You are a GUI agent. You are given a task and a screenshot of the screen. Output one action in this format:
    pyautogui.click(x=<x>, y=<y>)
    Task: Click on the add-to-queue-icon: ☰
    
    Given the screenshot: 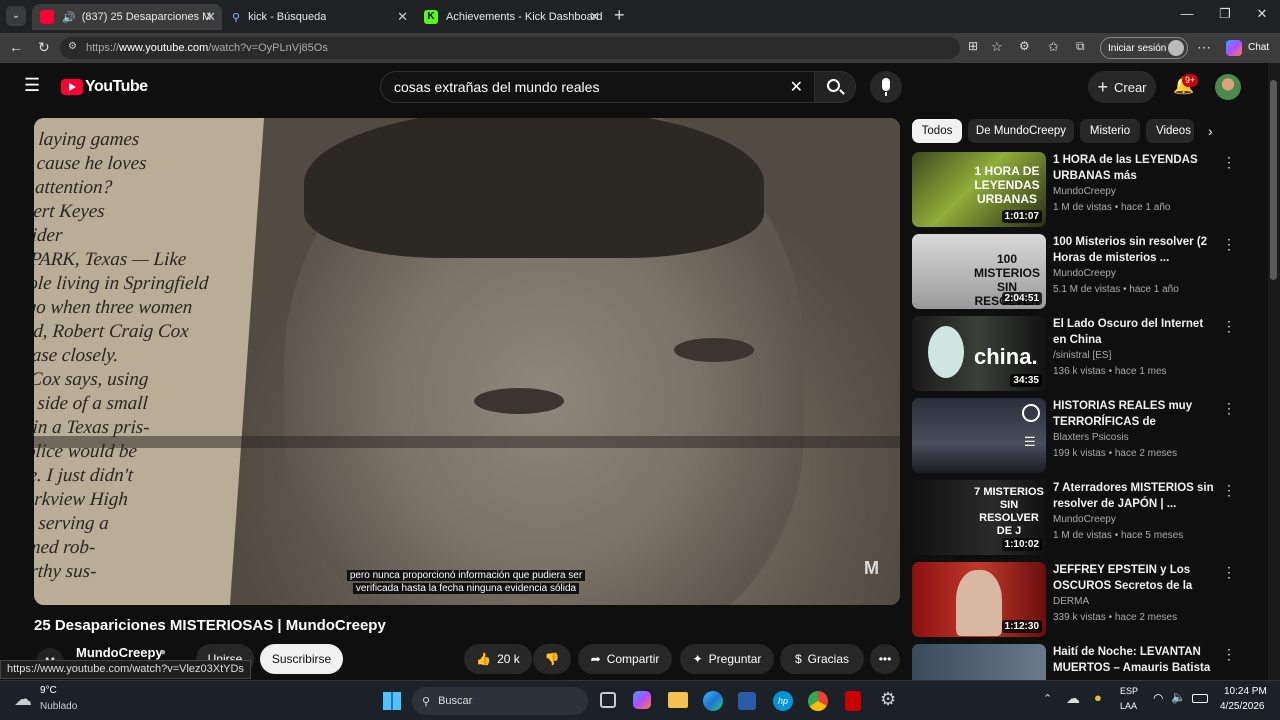 What is the action you would take?
    pyautogui.click(x=1030, y=442)
    